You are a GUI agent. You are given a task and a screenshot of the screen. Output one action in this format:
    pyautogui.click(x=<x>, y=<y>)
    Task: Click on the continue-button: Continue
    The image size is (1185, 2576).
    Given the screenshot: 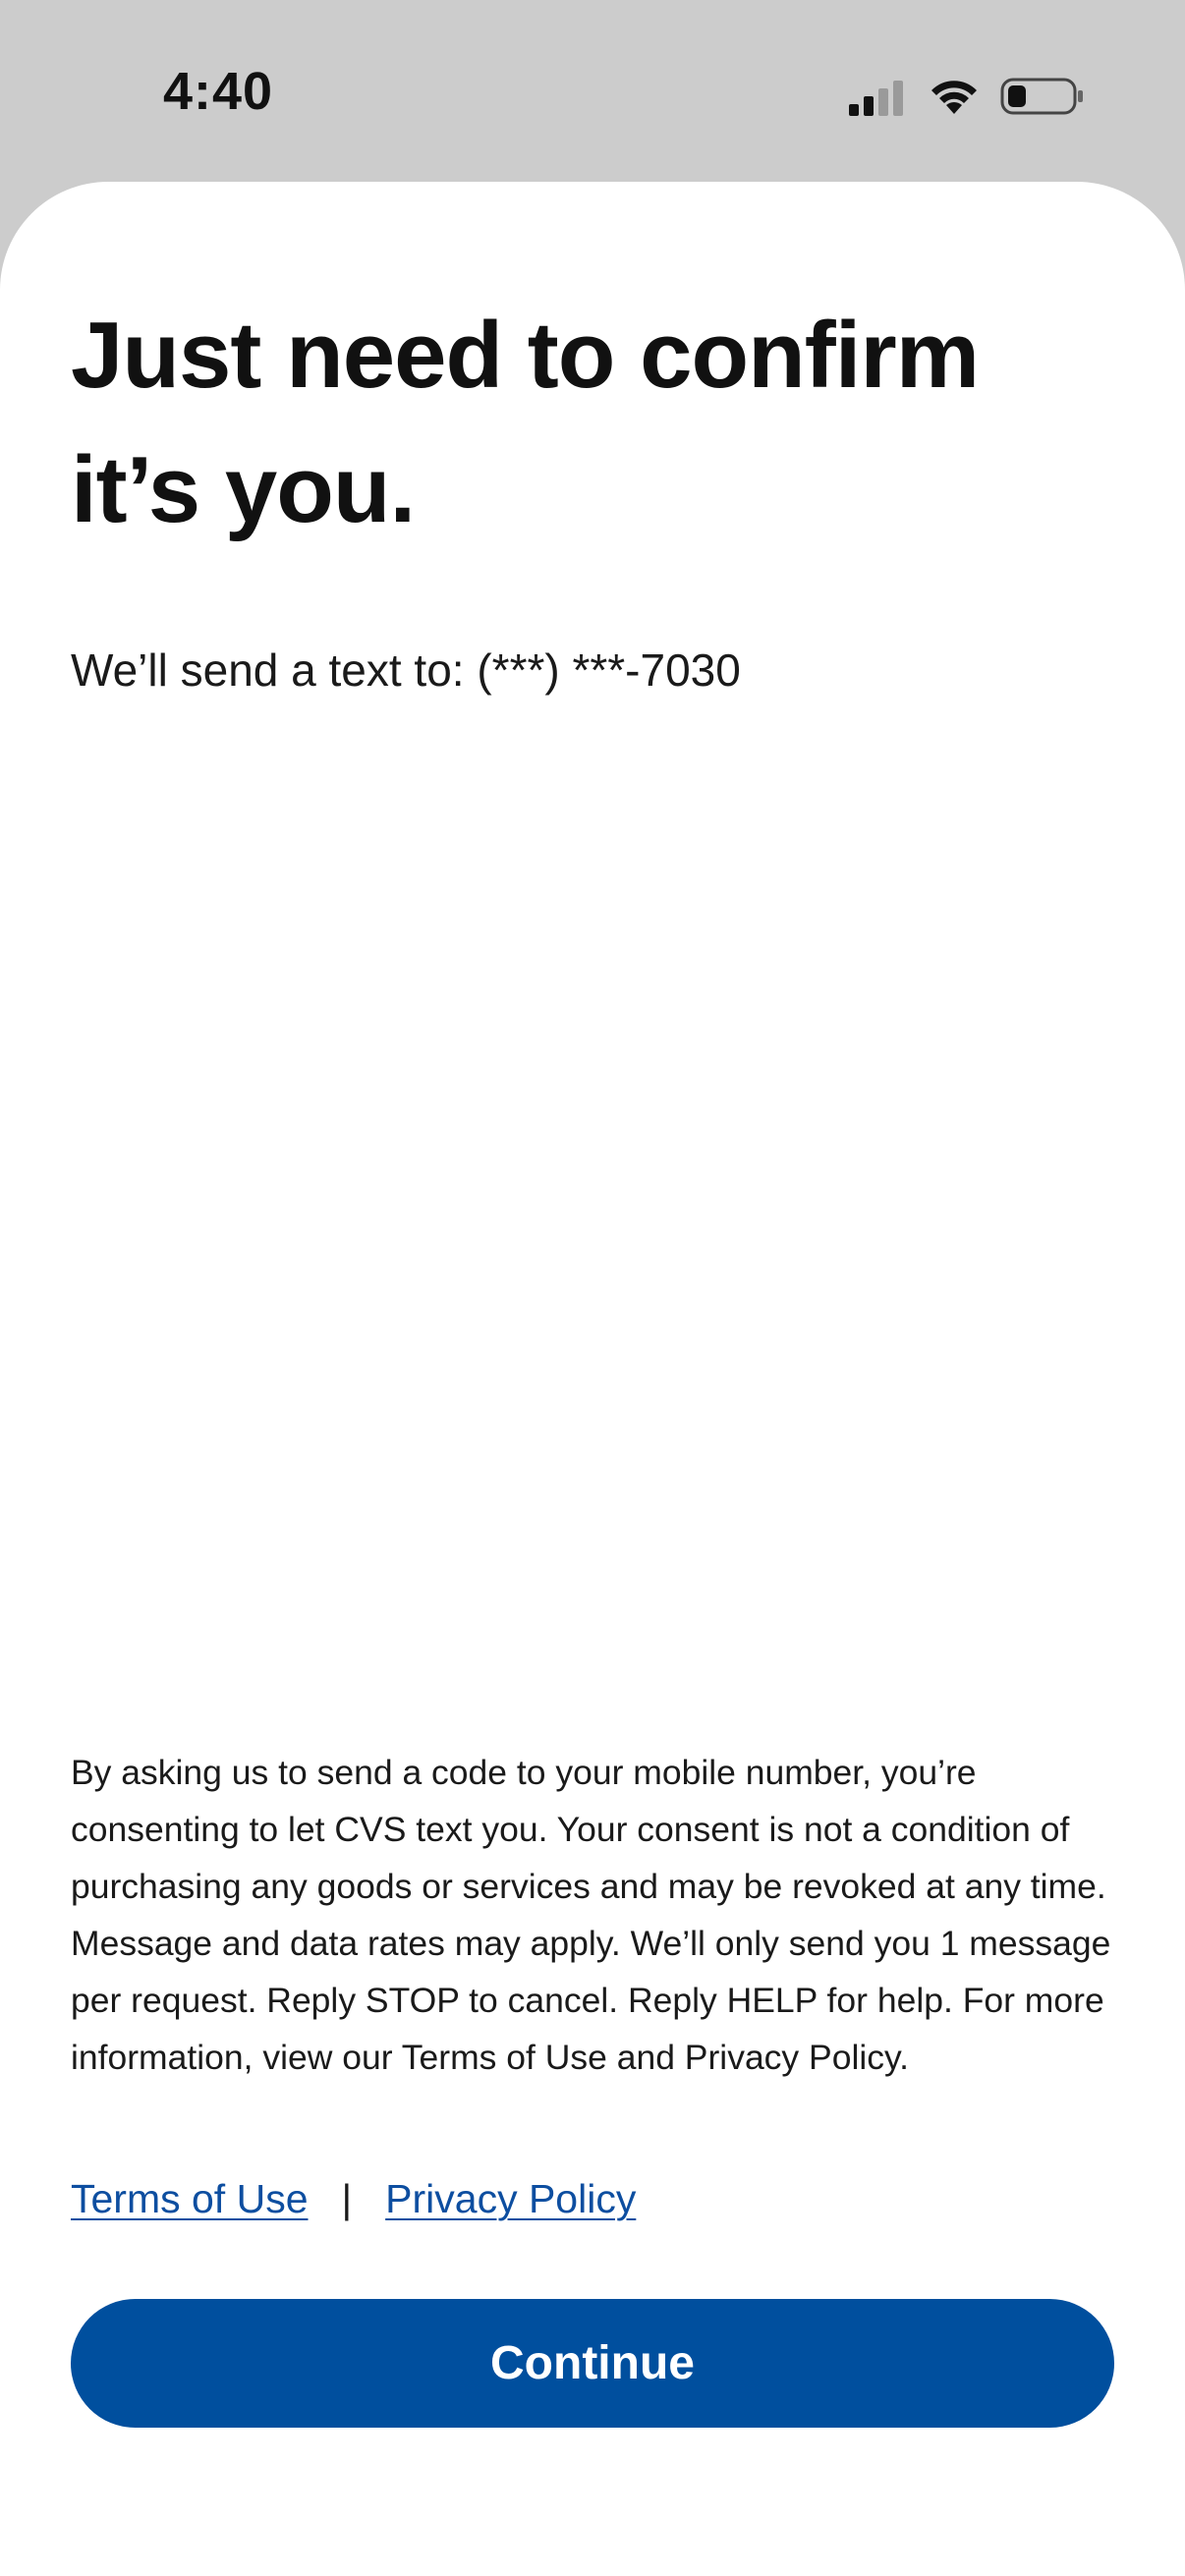 What is the action you would take?
    pyautogui.click(x=592, y=2363)
    